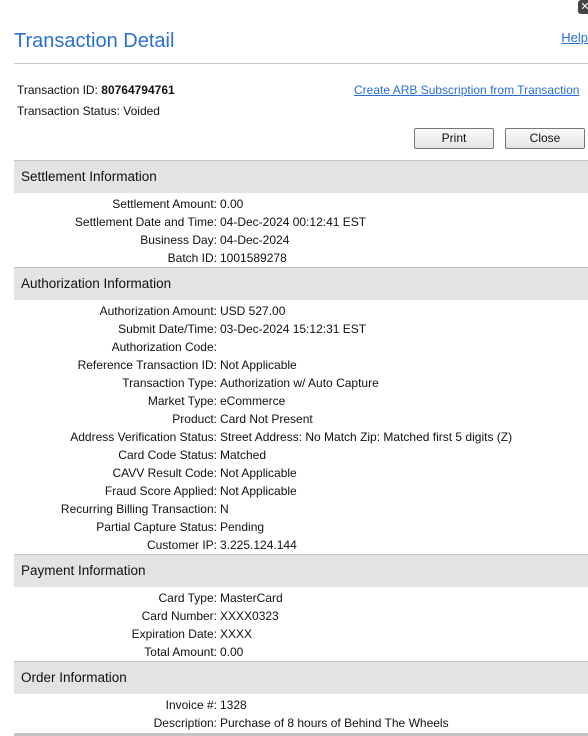  I want to click on row-value: 03-Dec-2024 15:12:31 EST, so click(293, 329).